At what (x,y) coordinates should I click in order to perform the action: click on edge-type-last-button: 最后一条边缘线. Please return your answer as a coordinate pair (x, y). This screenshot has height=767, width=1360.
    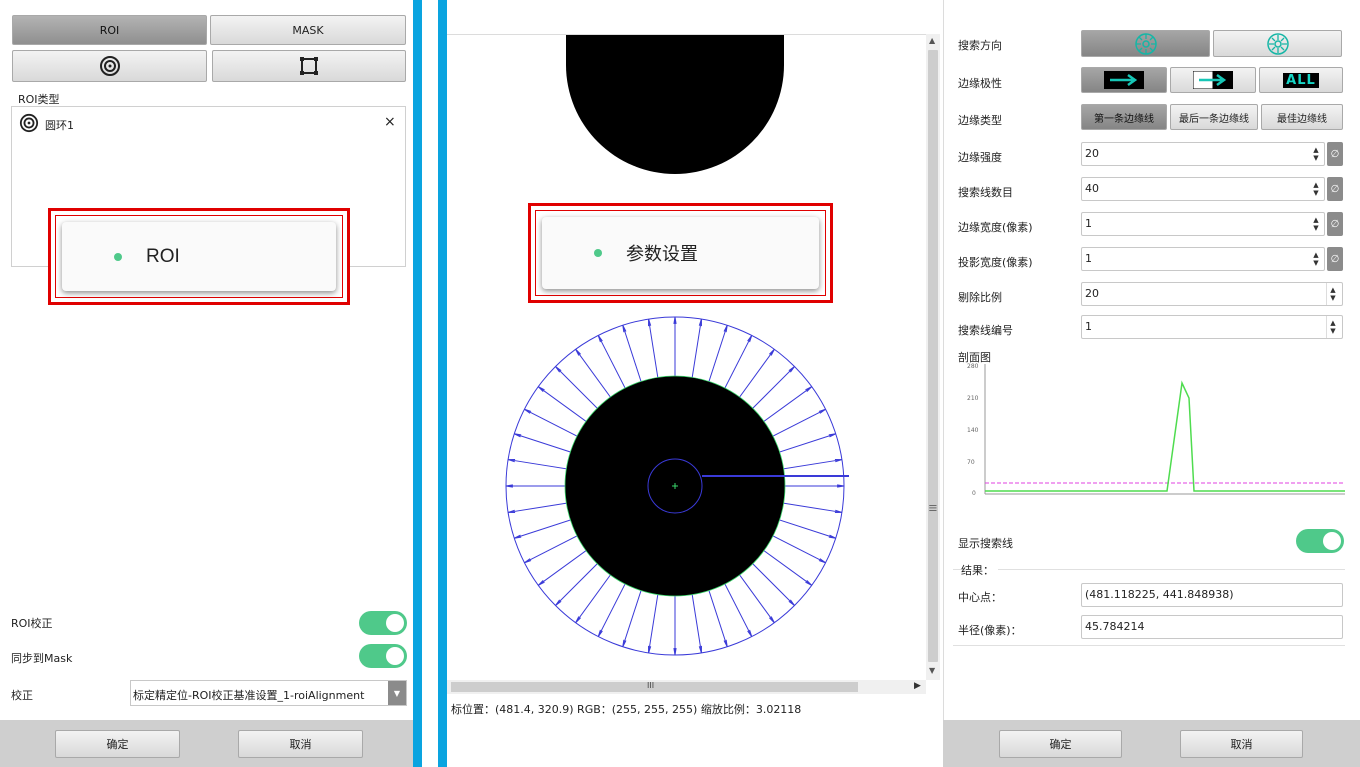
    Looking at the image, I should click on (1214, 117).